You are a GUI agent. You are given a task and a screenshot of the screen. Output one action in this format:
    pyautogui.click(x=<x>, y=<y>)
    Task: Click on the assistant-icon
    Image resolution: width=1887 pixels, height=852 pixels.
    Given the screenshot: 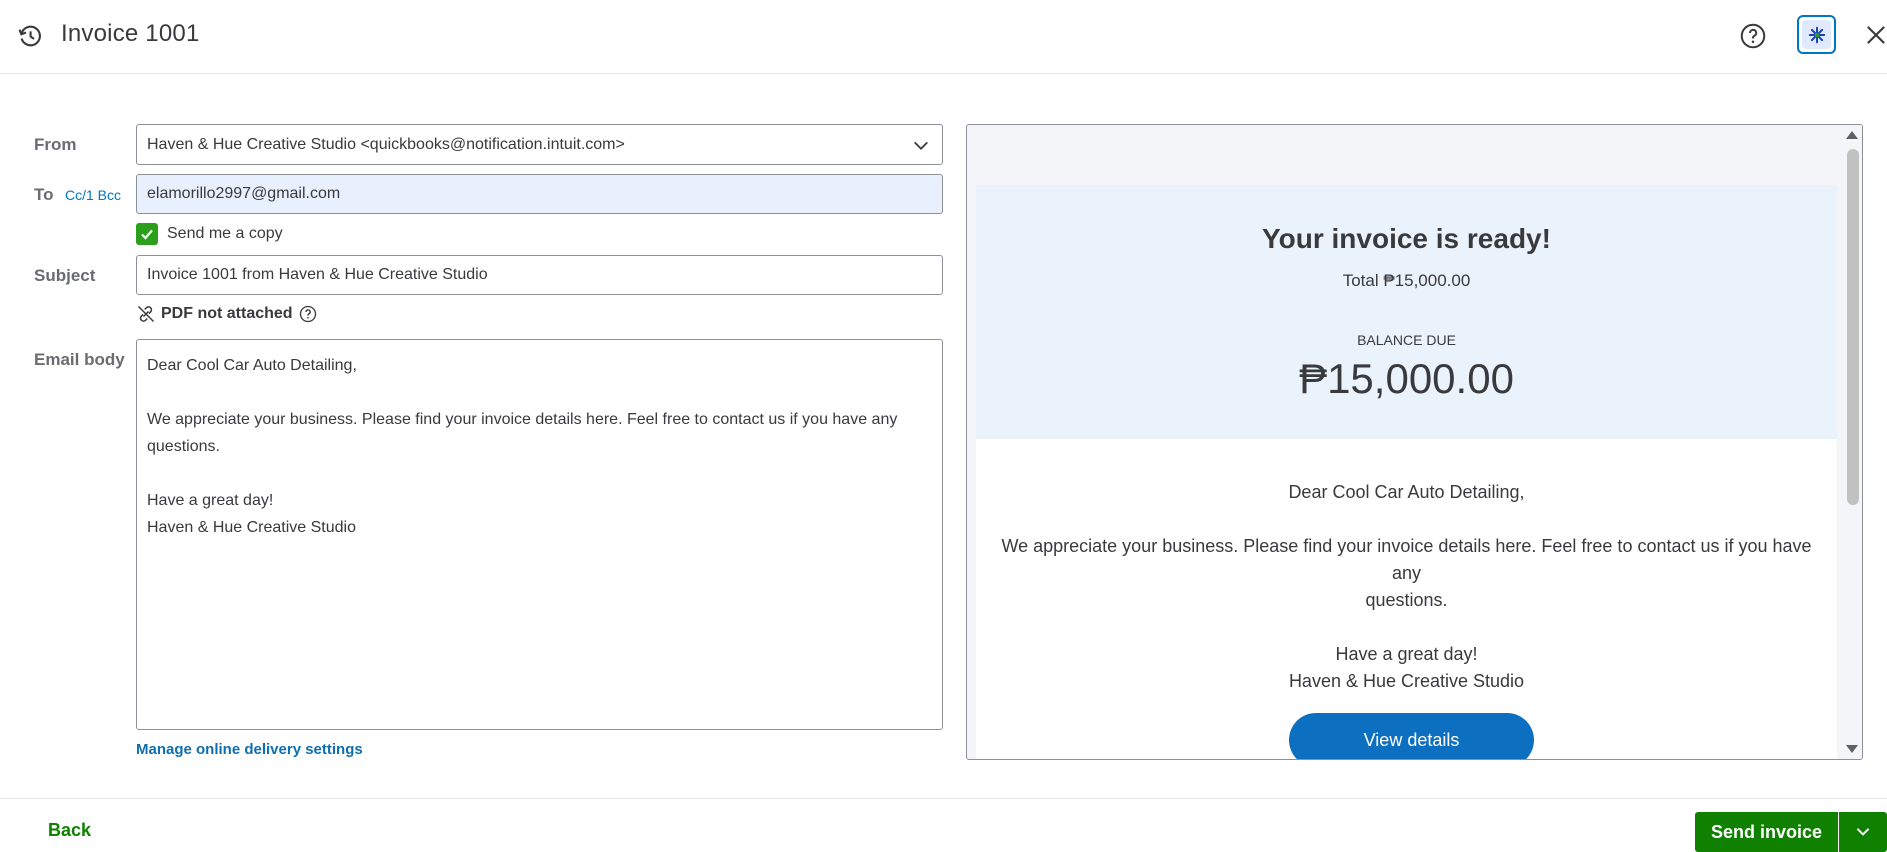 What is the action you would take?
    pyautogui.click(x=1816, y=34)
    